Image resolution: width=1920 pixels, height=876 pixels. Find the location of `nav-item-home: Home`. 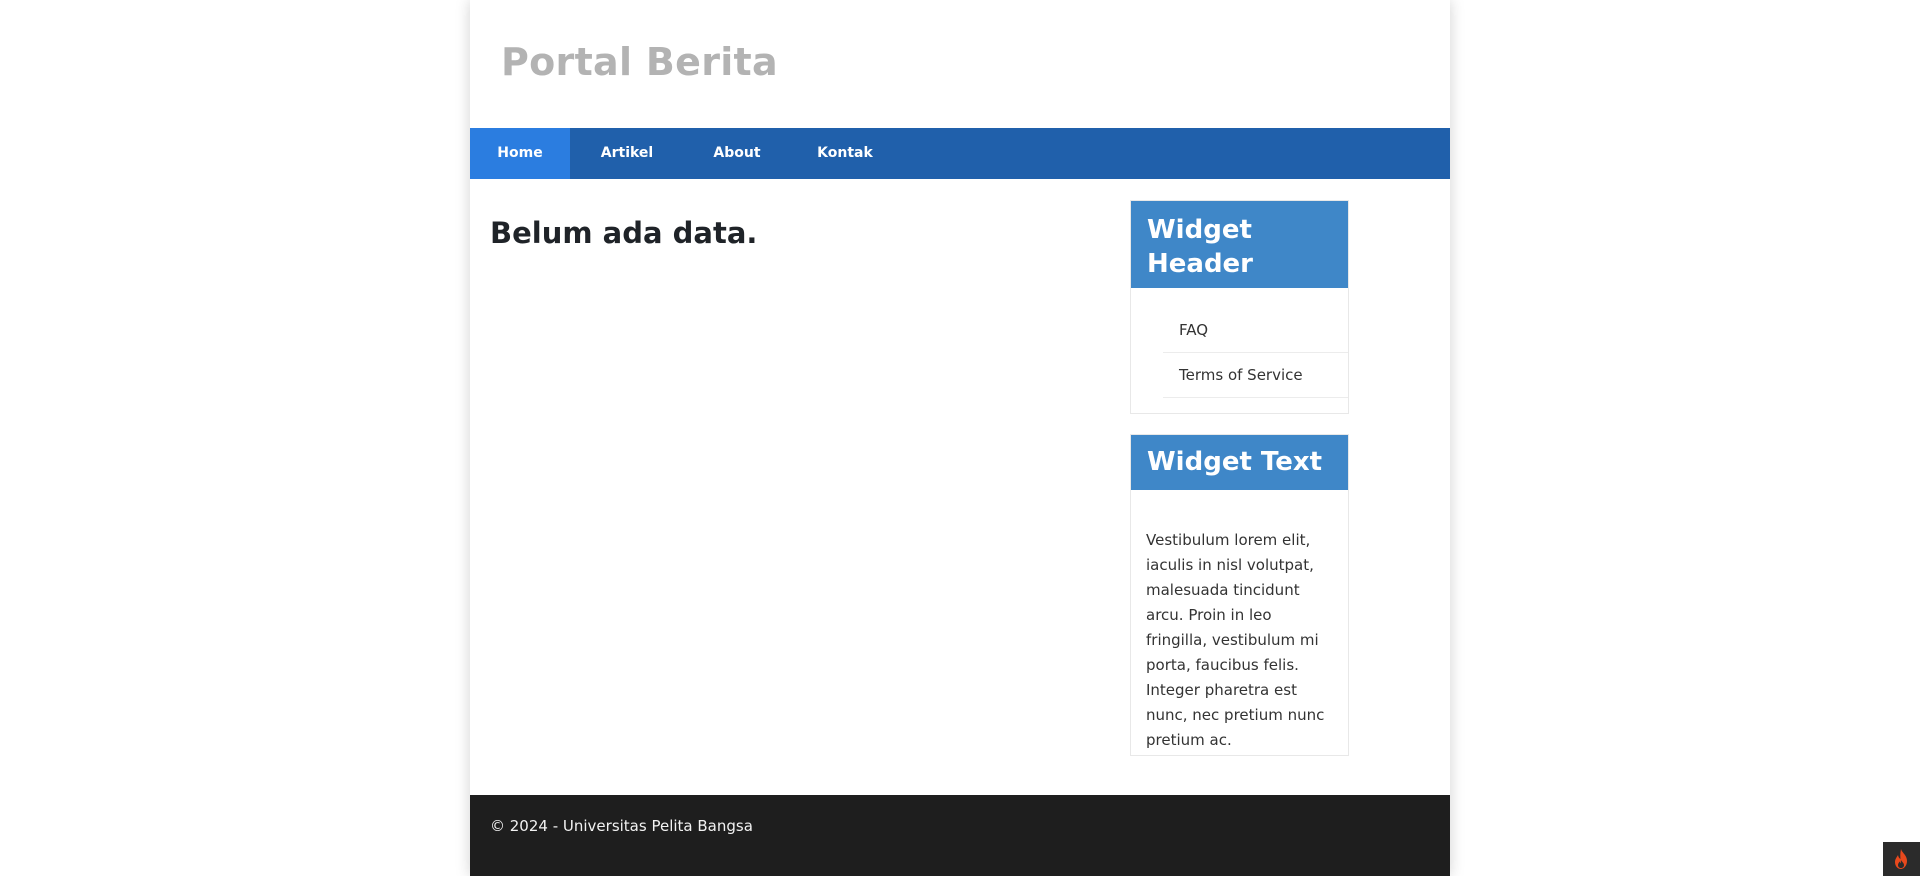

nav-item-home: Home is located at coordinates (520, 153).